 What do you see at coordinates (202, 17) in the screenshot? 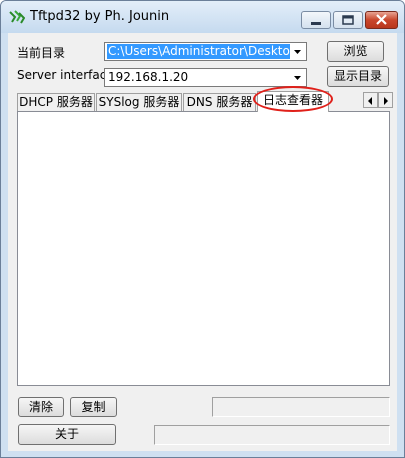
I see `title-bar: Tftpd32 by Ph. Jounin` at bounding box center [202, 17].